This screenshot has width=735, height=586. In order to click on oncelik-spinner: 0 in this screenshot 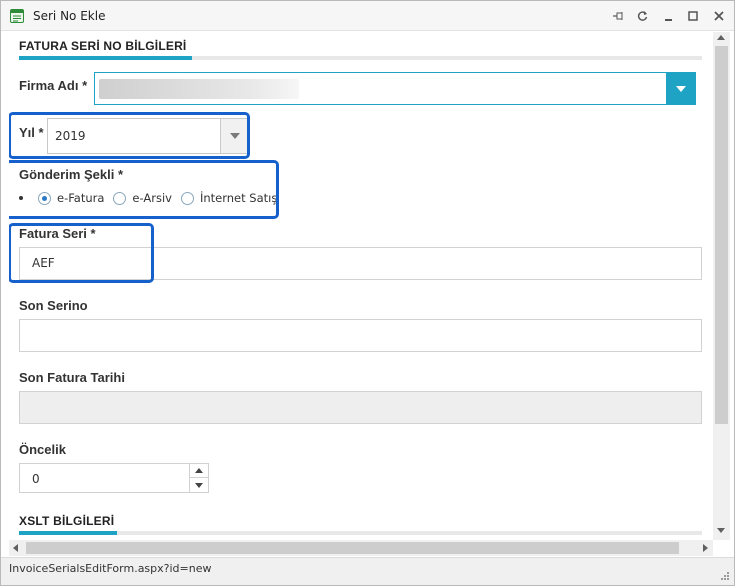, I will do `click(114, 478)`.